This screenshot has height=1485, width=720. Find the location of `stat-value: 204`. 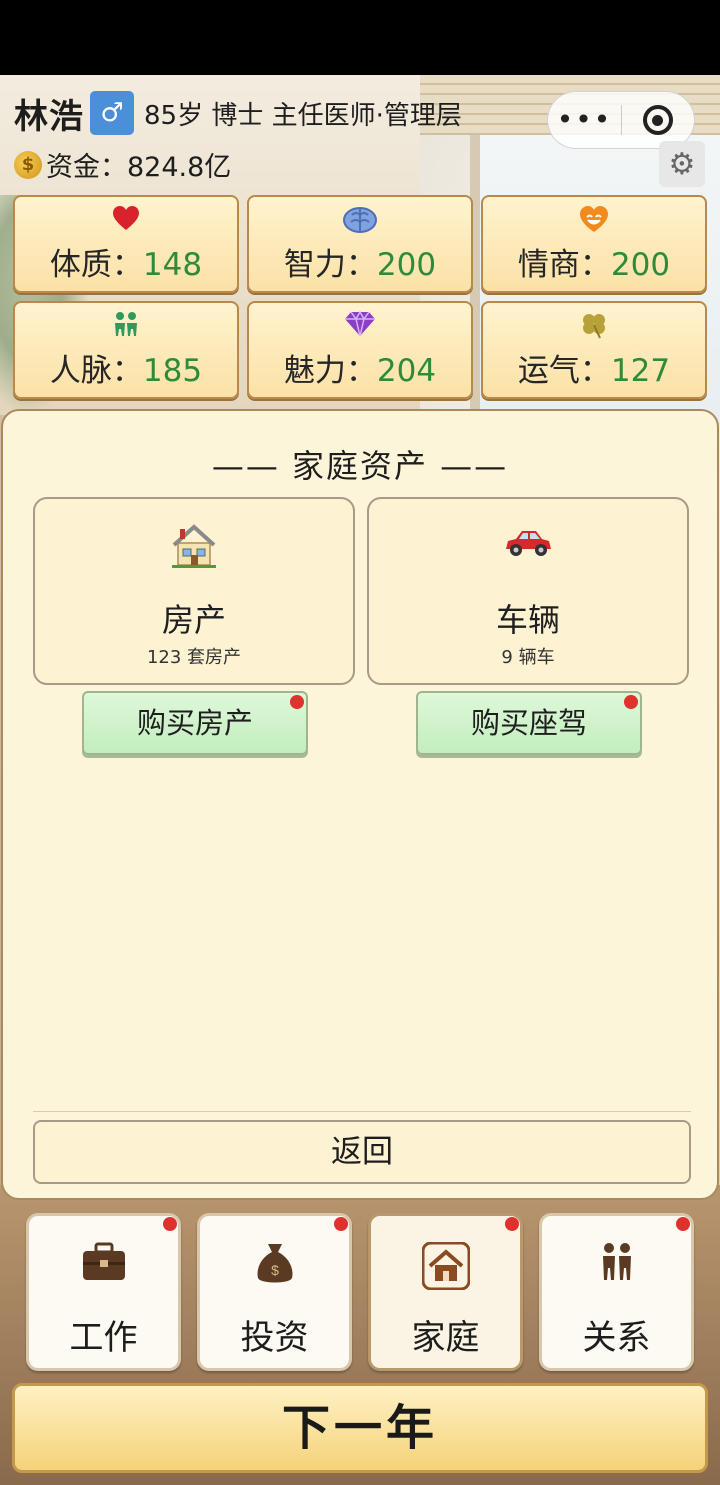

stat-value: 204 is located at coordinates (406, 371).